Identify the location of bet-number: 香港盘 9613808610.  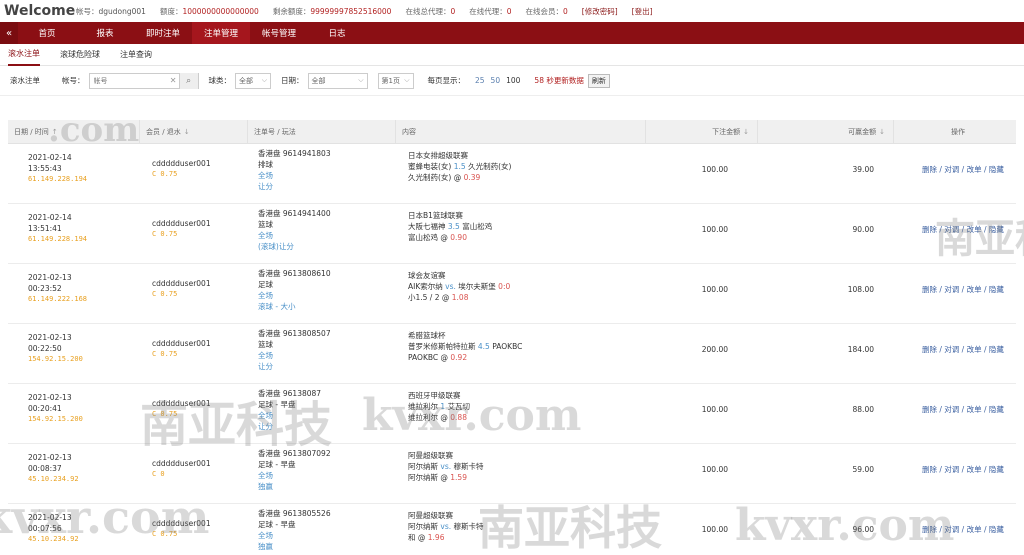
(294, 273).